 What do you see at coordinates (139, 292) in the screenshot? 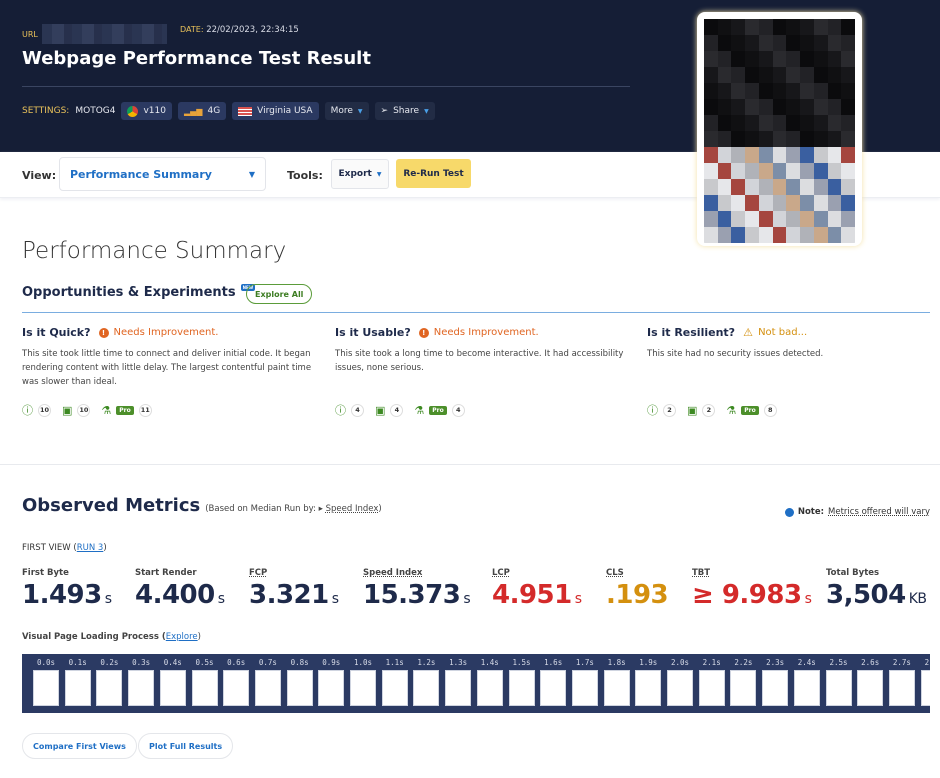
I see `opportunities-heading: Opportunities & Experiments NEW` at bounding box center [139, 292].